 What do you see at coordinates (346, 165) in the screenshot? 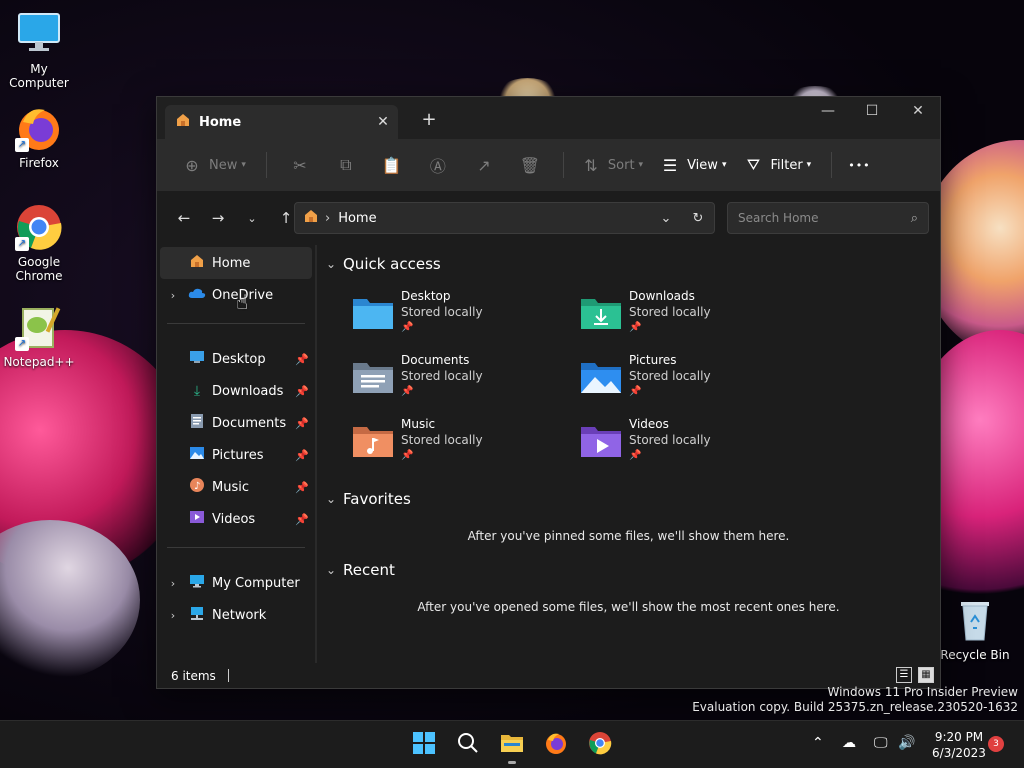
I see `copy-icon: ⧉` at bounding box center [346, 165].